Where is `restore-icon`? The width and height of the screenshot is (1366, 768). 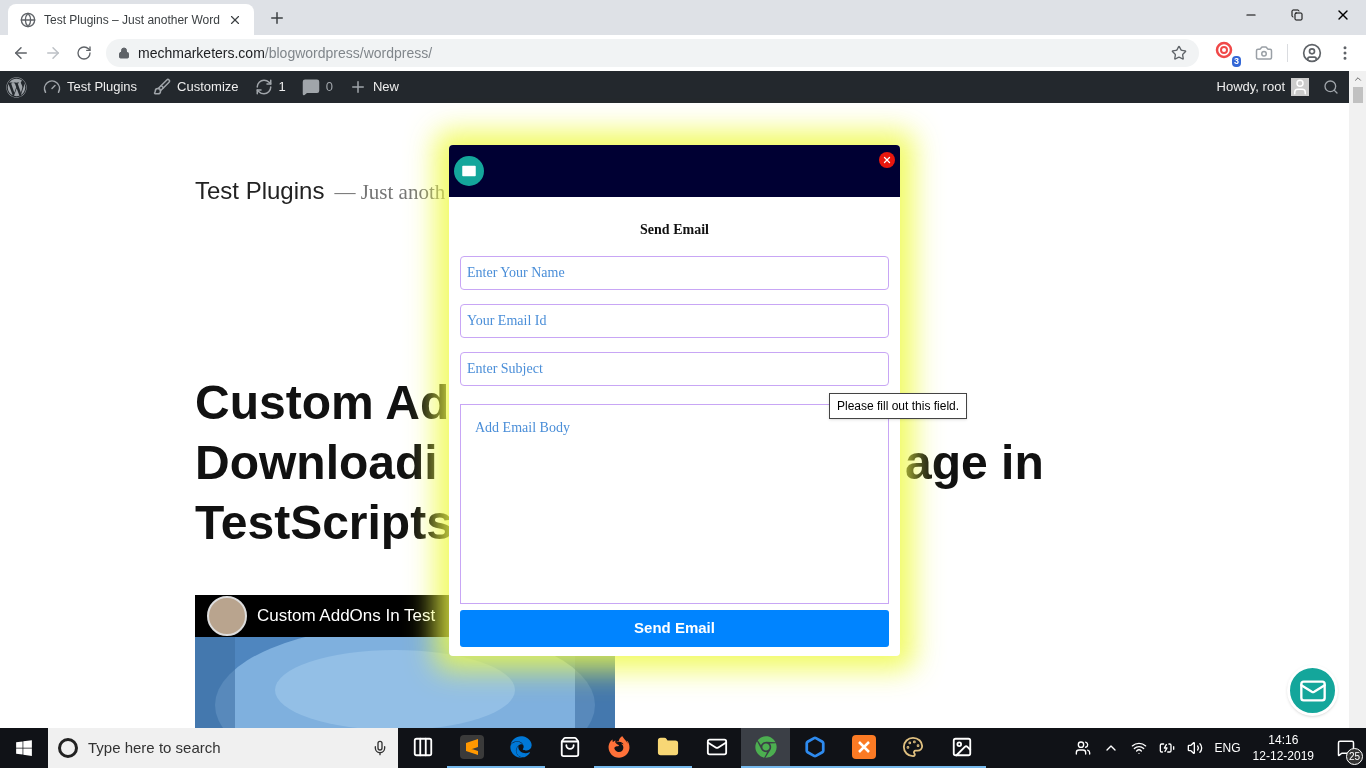
restore-icon is located at coordinates (1297, 15).